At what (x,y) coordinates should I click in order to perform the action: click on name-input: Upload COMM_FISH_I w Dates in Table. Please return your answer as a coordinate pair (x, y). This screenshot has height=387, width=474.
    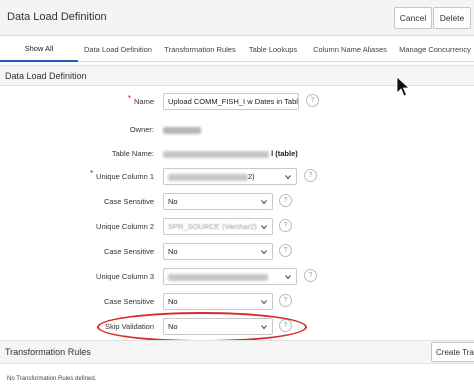
    Looking at the image, I should click on (231, 101).